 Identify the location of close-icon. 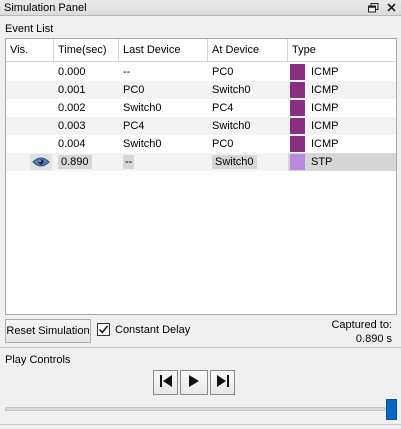
(391, 7).